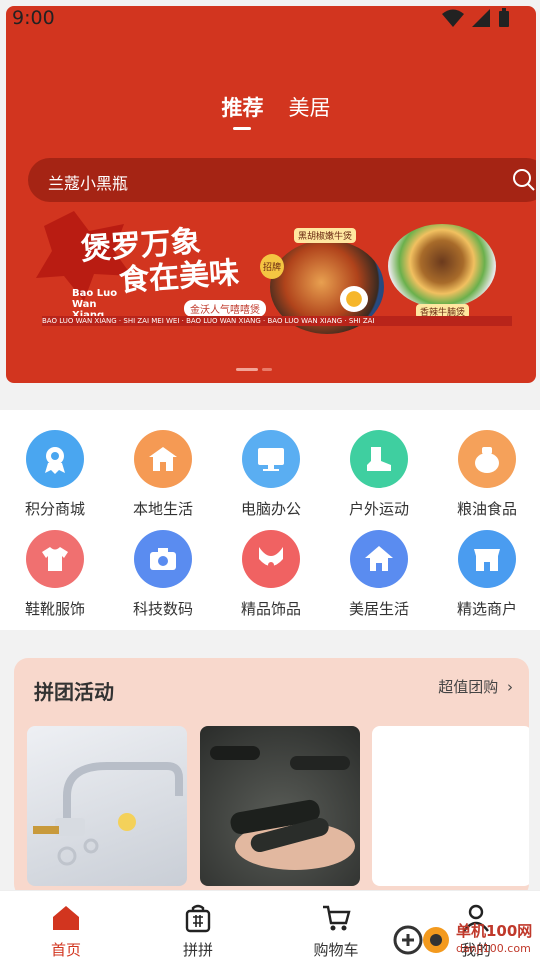  Describe the element at coordinates (271, 459) in the screenshot. I see `monitor-icon` at that location.